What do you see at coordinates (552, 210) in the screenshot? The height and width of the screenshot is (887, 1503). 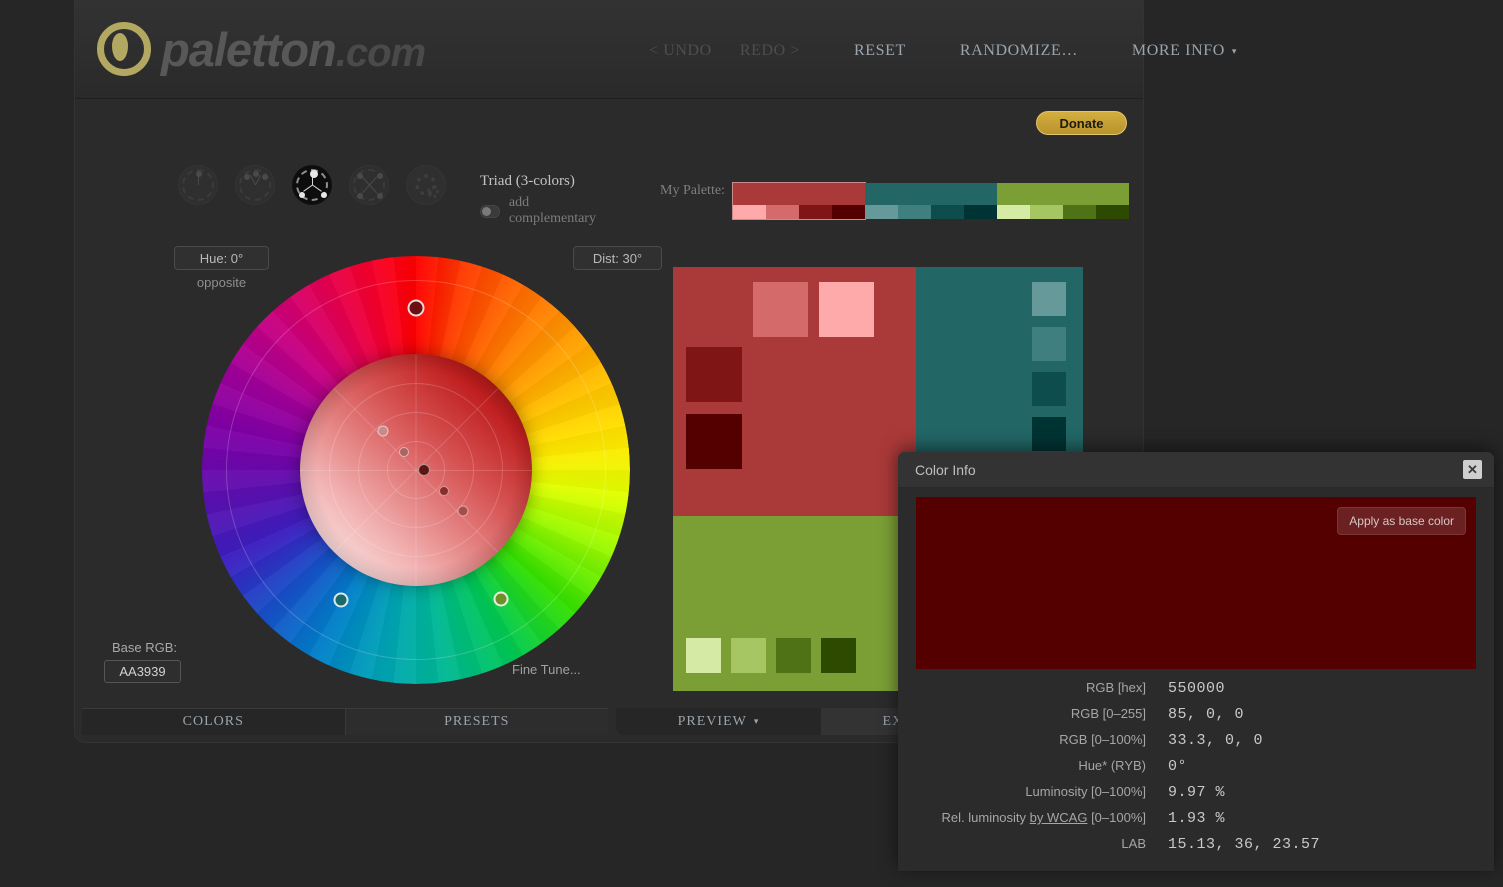 I see `add-complementary-label: add complementary` at bounding box center [552, 210].